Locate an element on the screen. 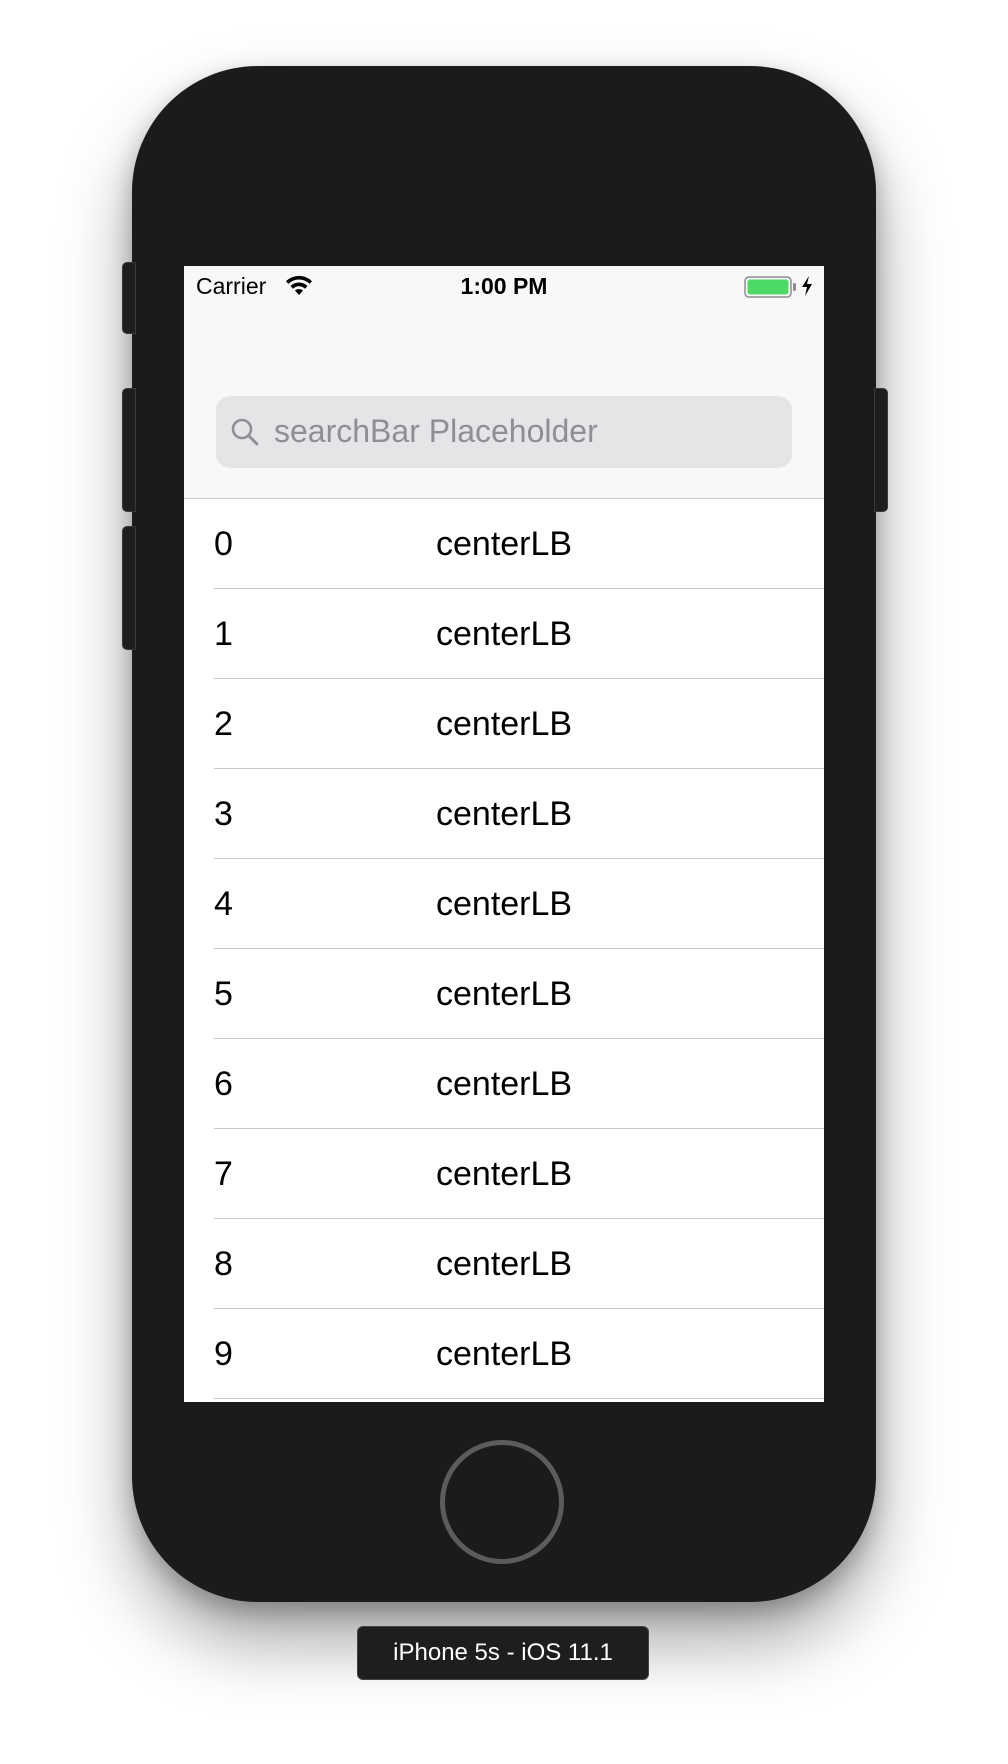  table-row: 3 centerLB is located at coordinates (504, 814).